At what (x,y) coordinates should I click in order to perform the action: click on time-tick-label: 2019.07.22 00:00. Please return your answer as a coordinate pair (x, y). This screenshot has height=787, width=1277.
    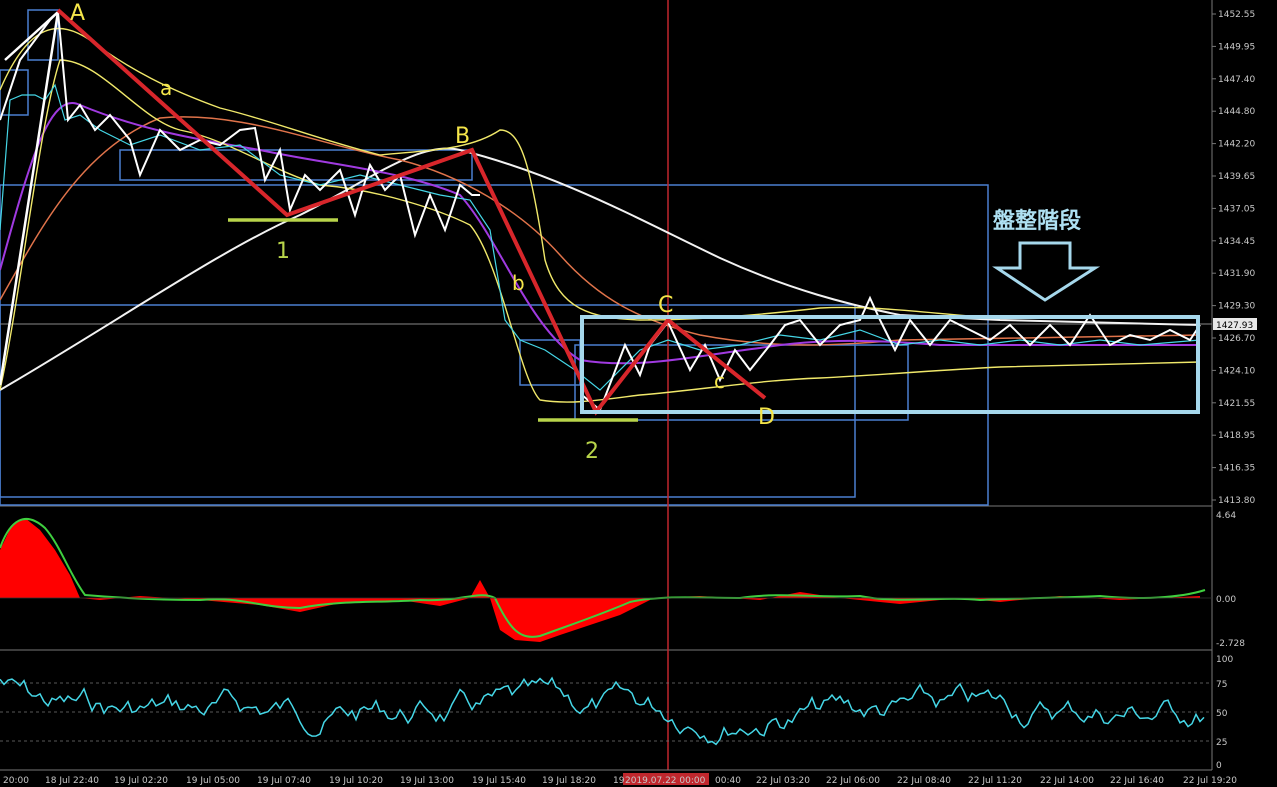
    Looking at the image, I should click on (665, 781).